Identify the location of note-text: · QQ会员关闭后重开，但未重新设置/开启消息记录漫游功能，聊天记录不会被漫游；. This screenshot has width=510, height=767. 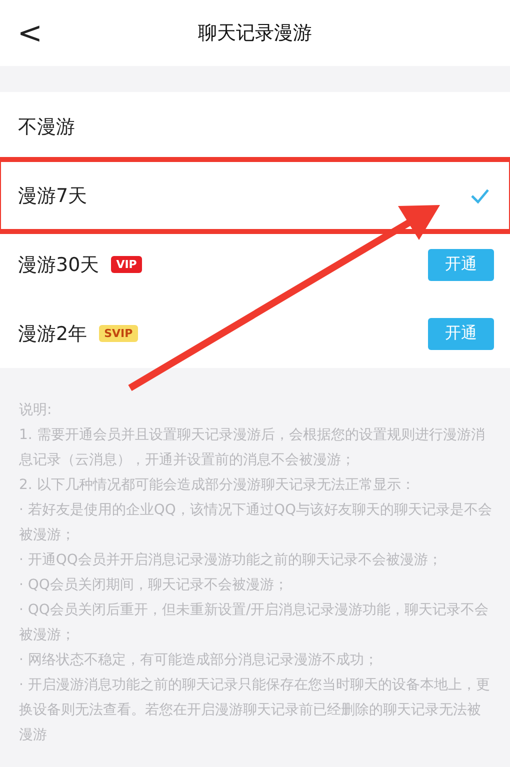
(254, 623).